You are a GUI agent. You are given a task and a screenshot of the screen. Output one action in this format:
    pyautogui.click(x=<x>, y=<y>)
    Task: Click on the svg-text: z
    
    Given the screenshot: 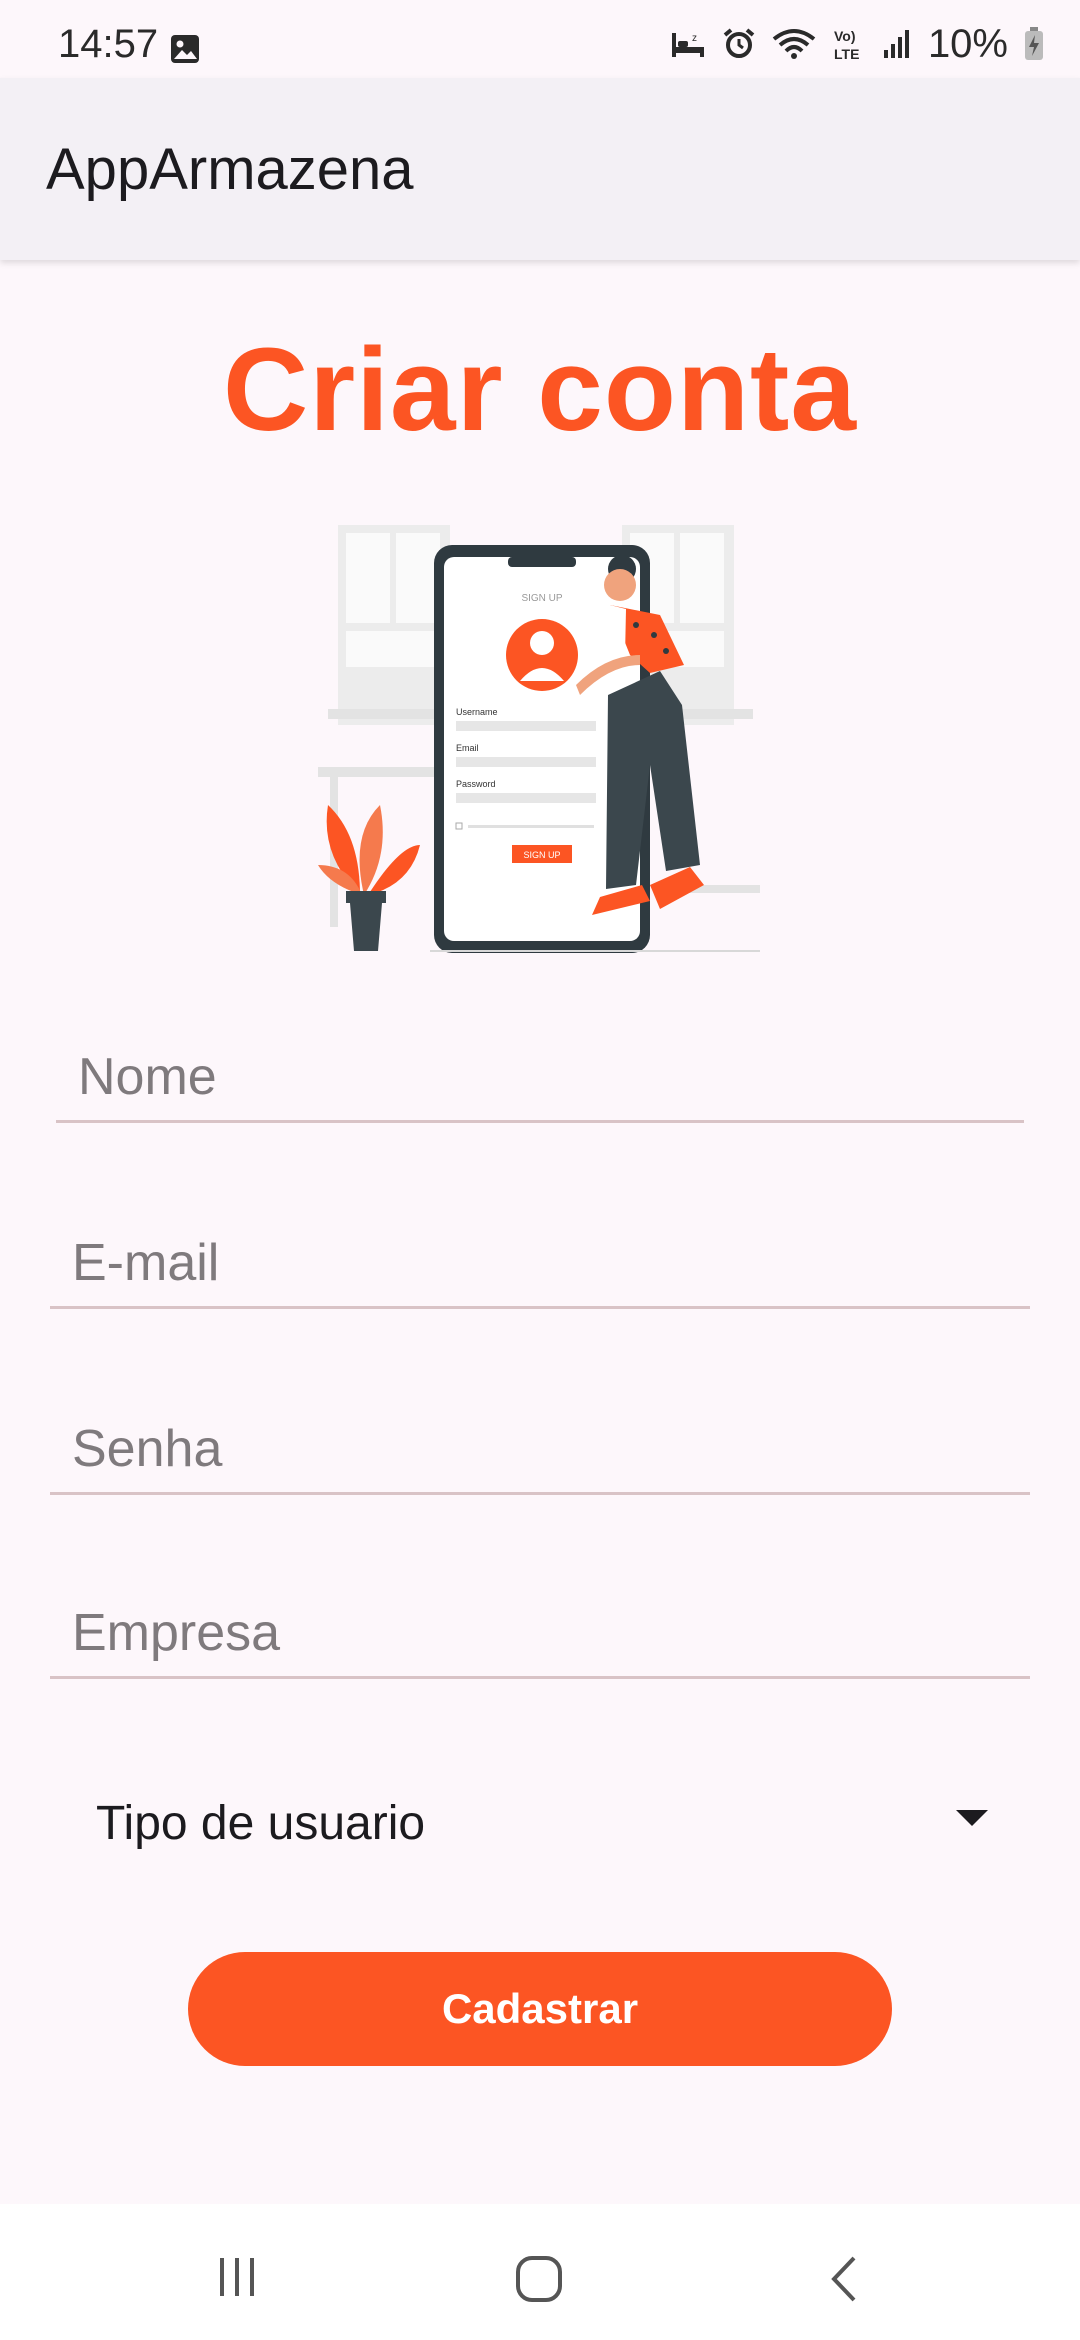 What is the action you would take?
    pyautogui.click(x=694, y=38)
    